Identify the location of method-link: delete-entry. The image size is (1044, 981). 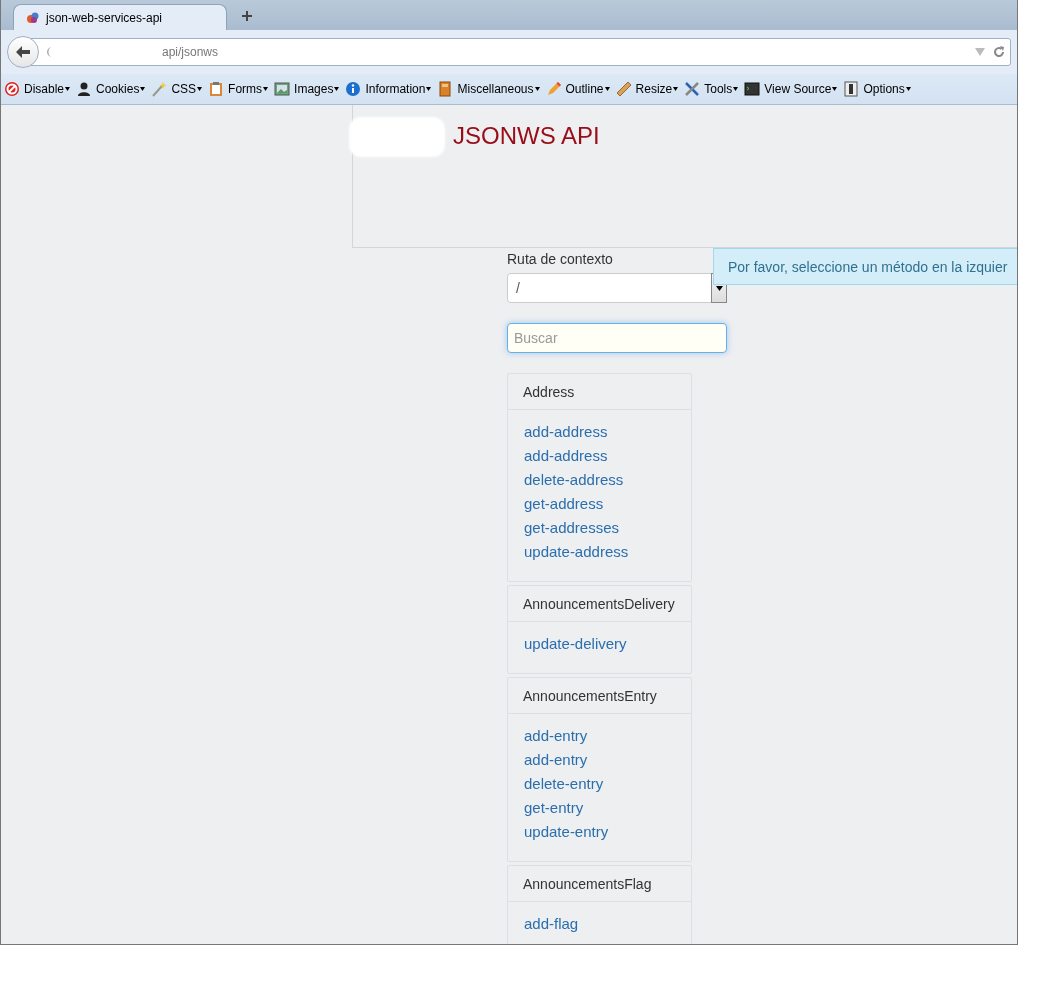
(564, 784).